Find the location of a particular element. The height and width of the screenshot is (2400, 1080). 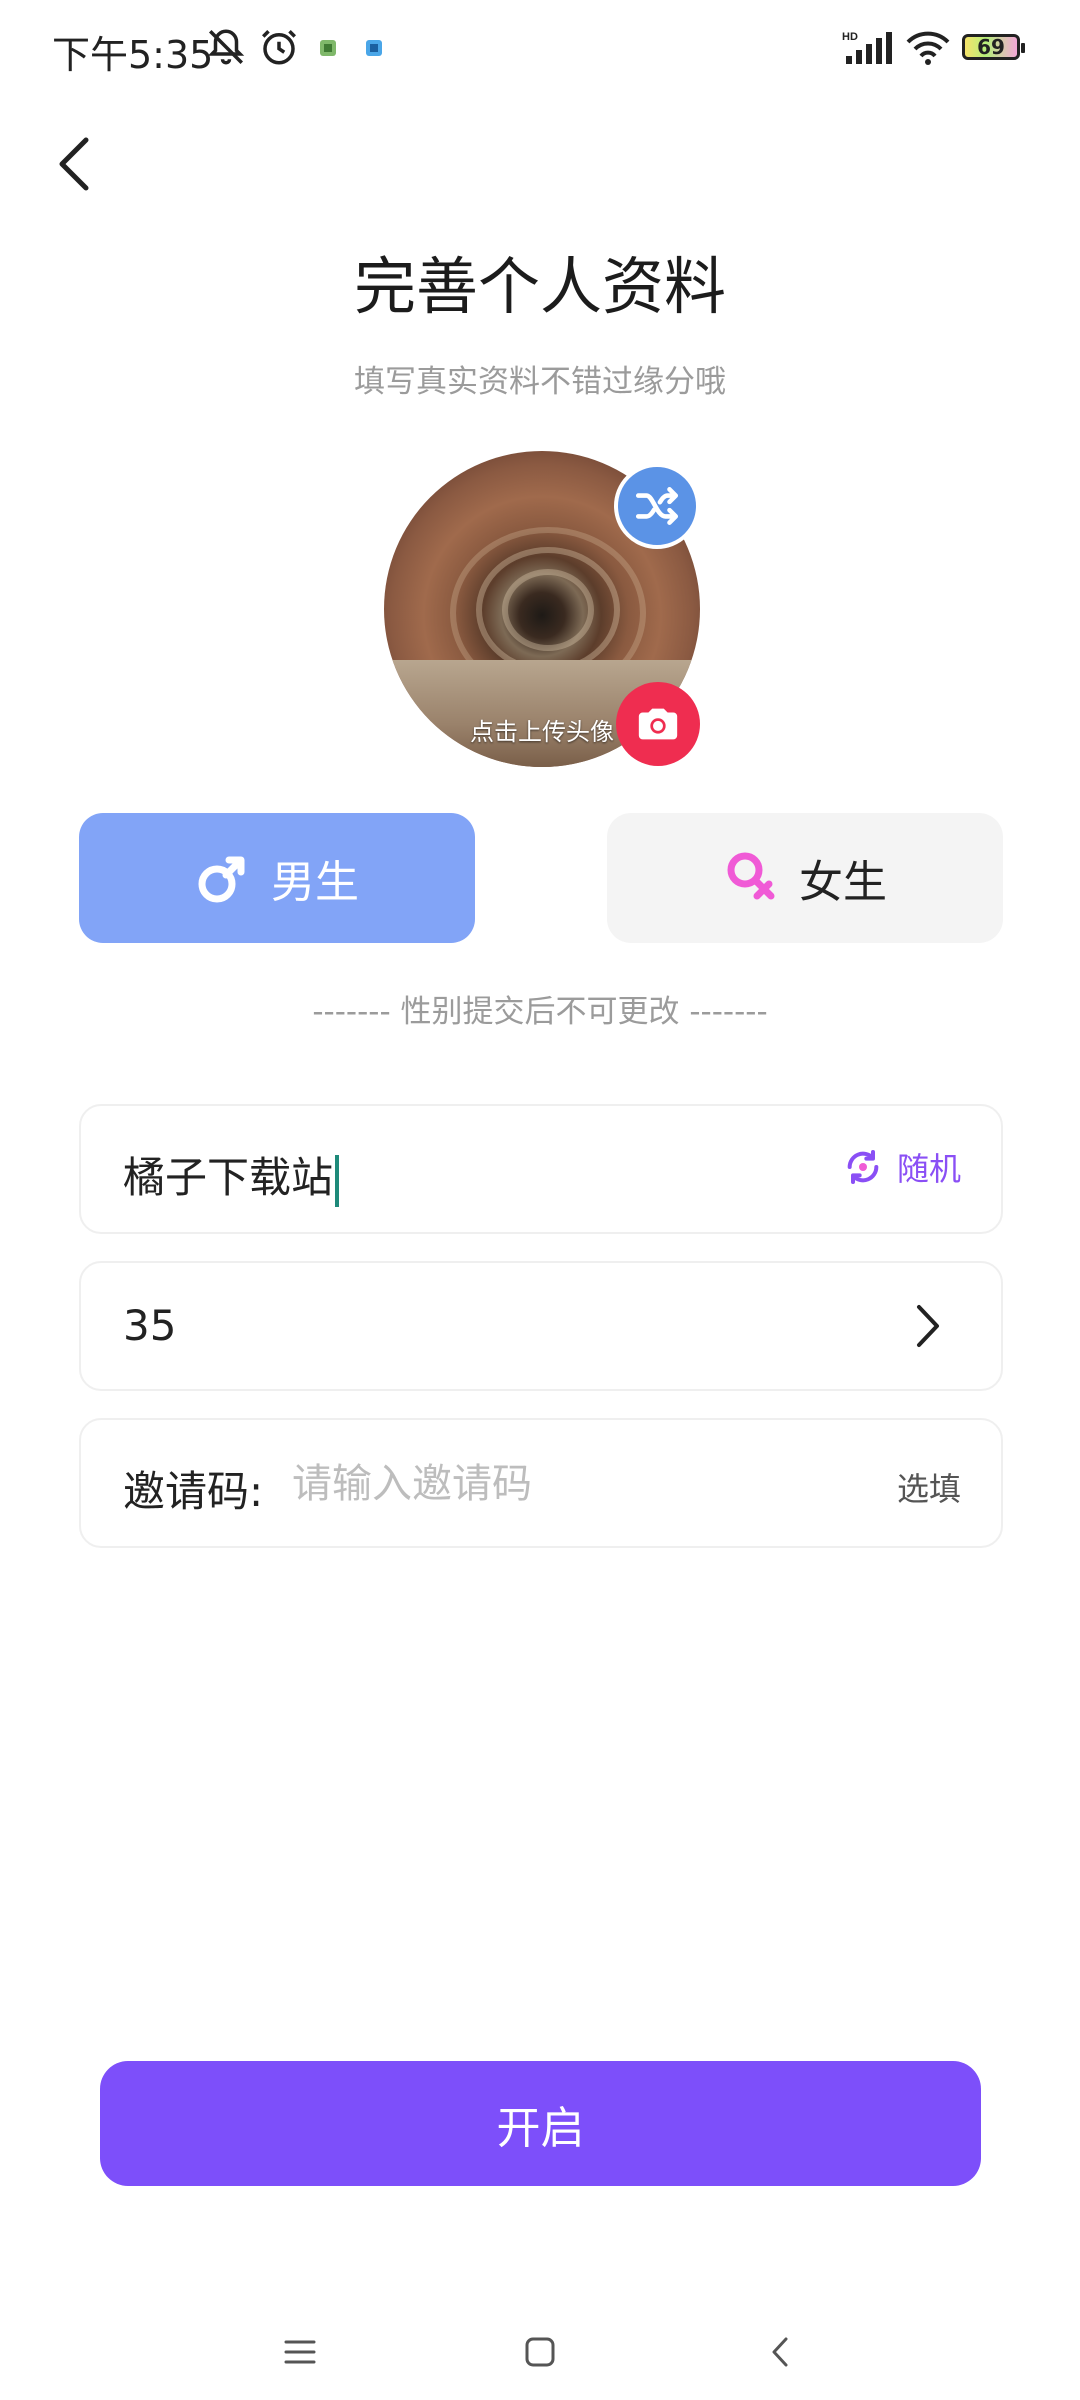

submit-button: 开启 is located at coordinates (540, 2123).